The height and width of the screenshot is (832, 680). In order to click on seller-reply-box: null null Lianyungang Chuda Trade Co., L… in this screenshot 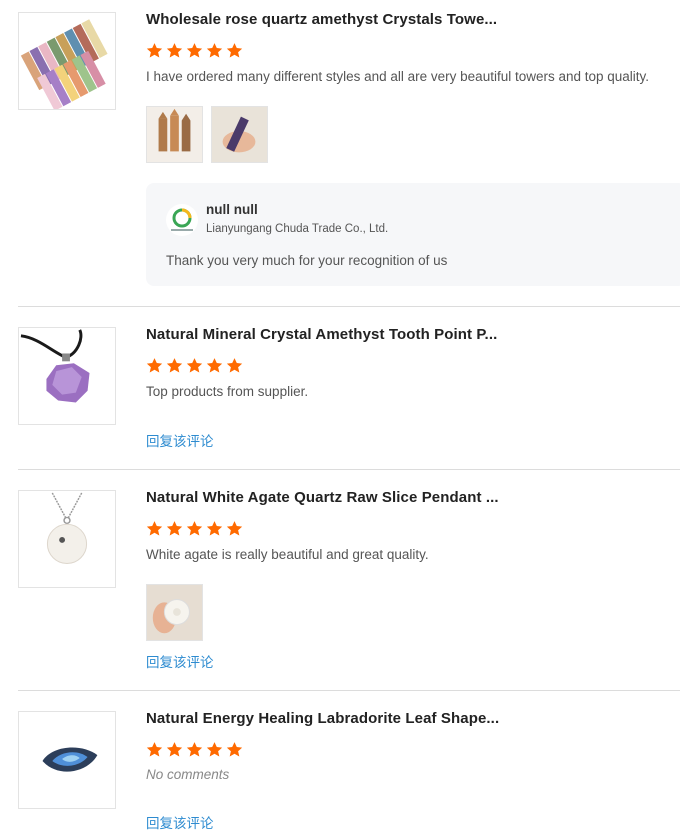, I will do `click(413, 234)`.